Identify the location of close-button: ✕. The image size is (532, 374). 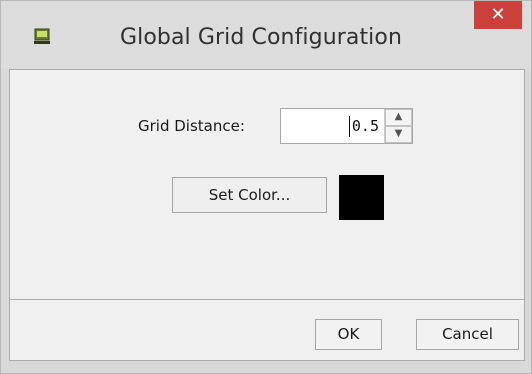
(498, 15).